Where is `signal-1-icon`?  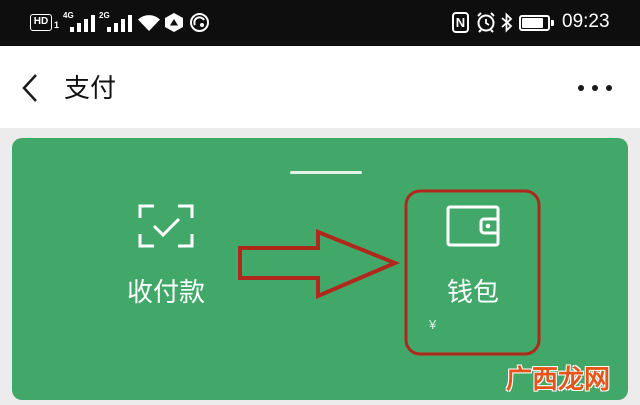 signal-1-icon is located at coordinates (83, 23).